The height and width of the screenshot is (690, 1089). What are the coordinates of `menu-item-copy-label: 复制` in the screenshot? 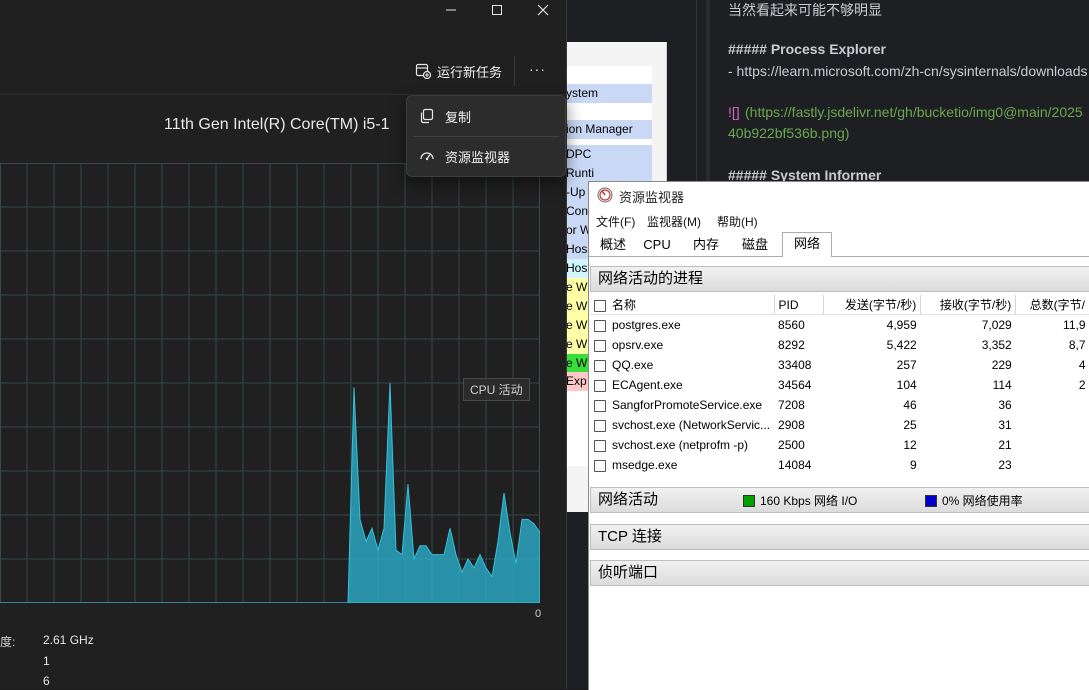 It's located at (458, 117).